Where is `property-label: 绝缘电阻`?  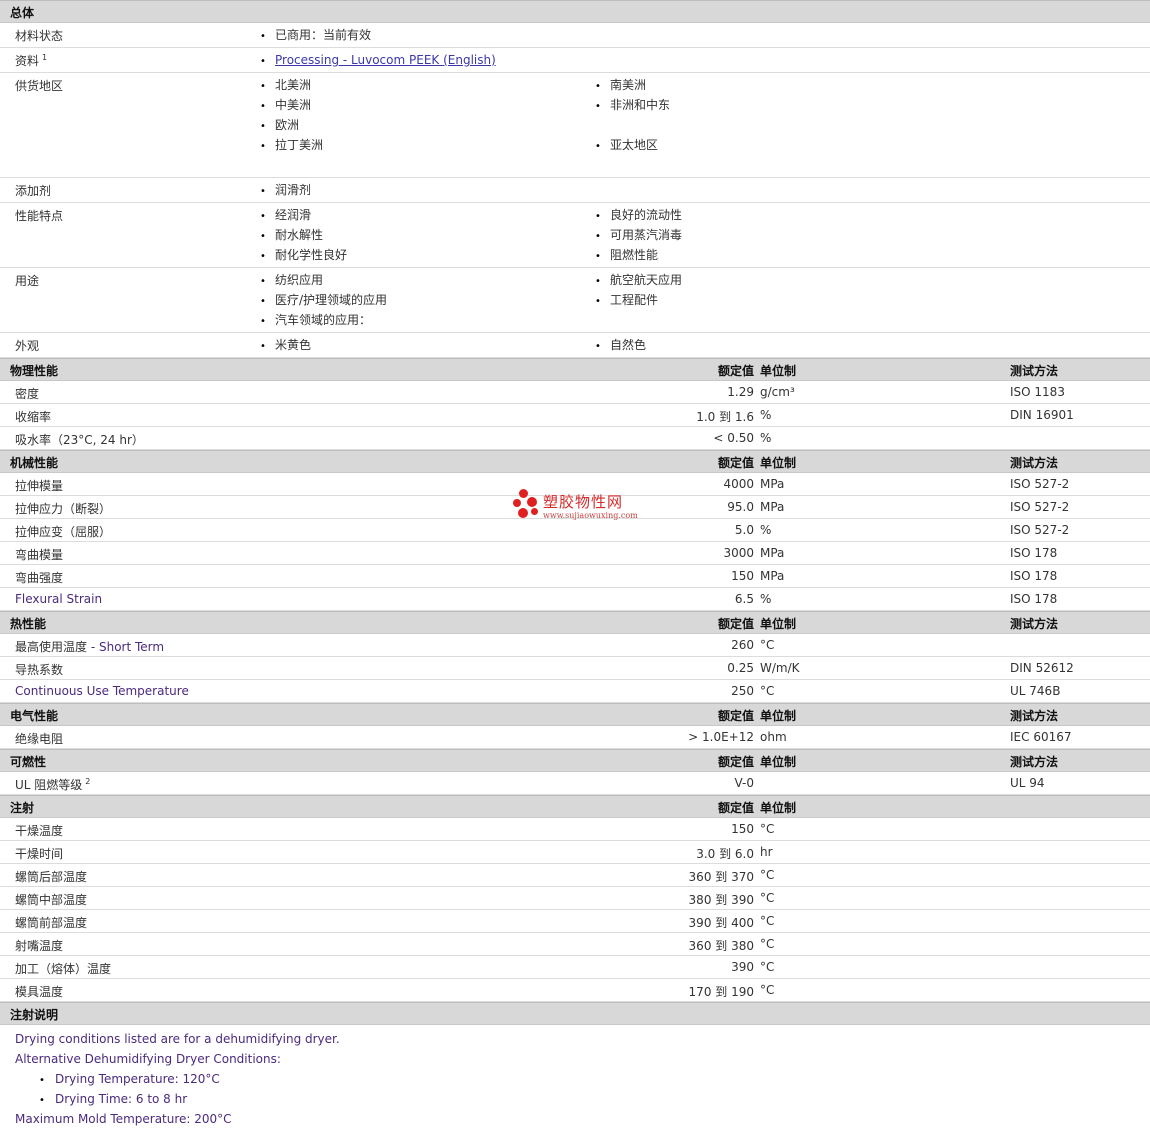 property-label: 绝缘电阻 is located at coordinates (39, 738).